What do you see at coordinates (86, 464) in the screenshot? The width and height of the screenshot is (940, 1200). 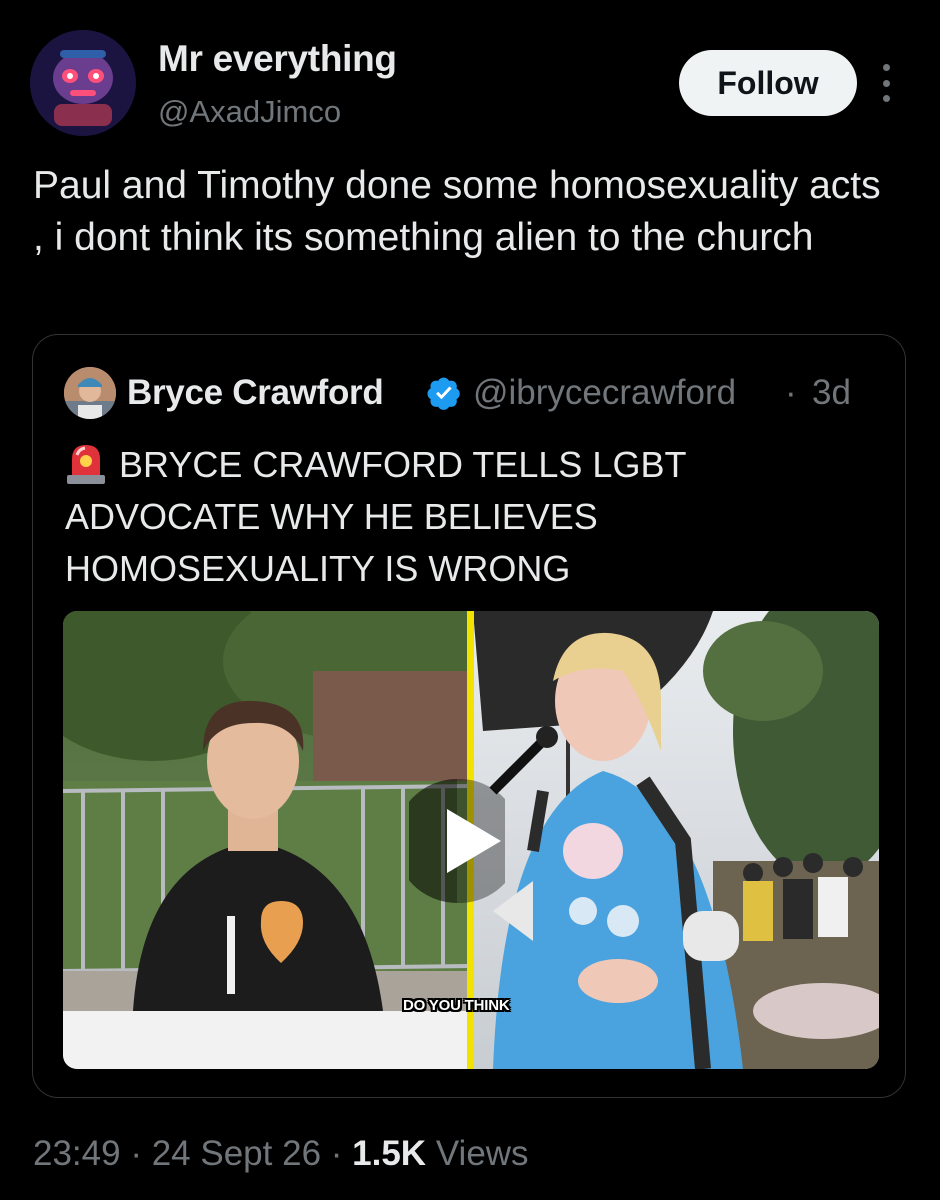 I see `siren-icon` at bounding box center [86, 464].